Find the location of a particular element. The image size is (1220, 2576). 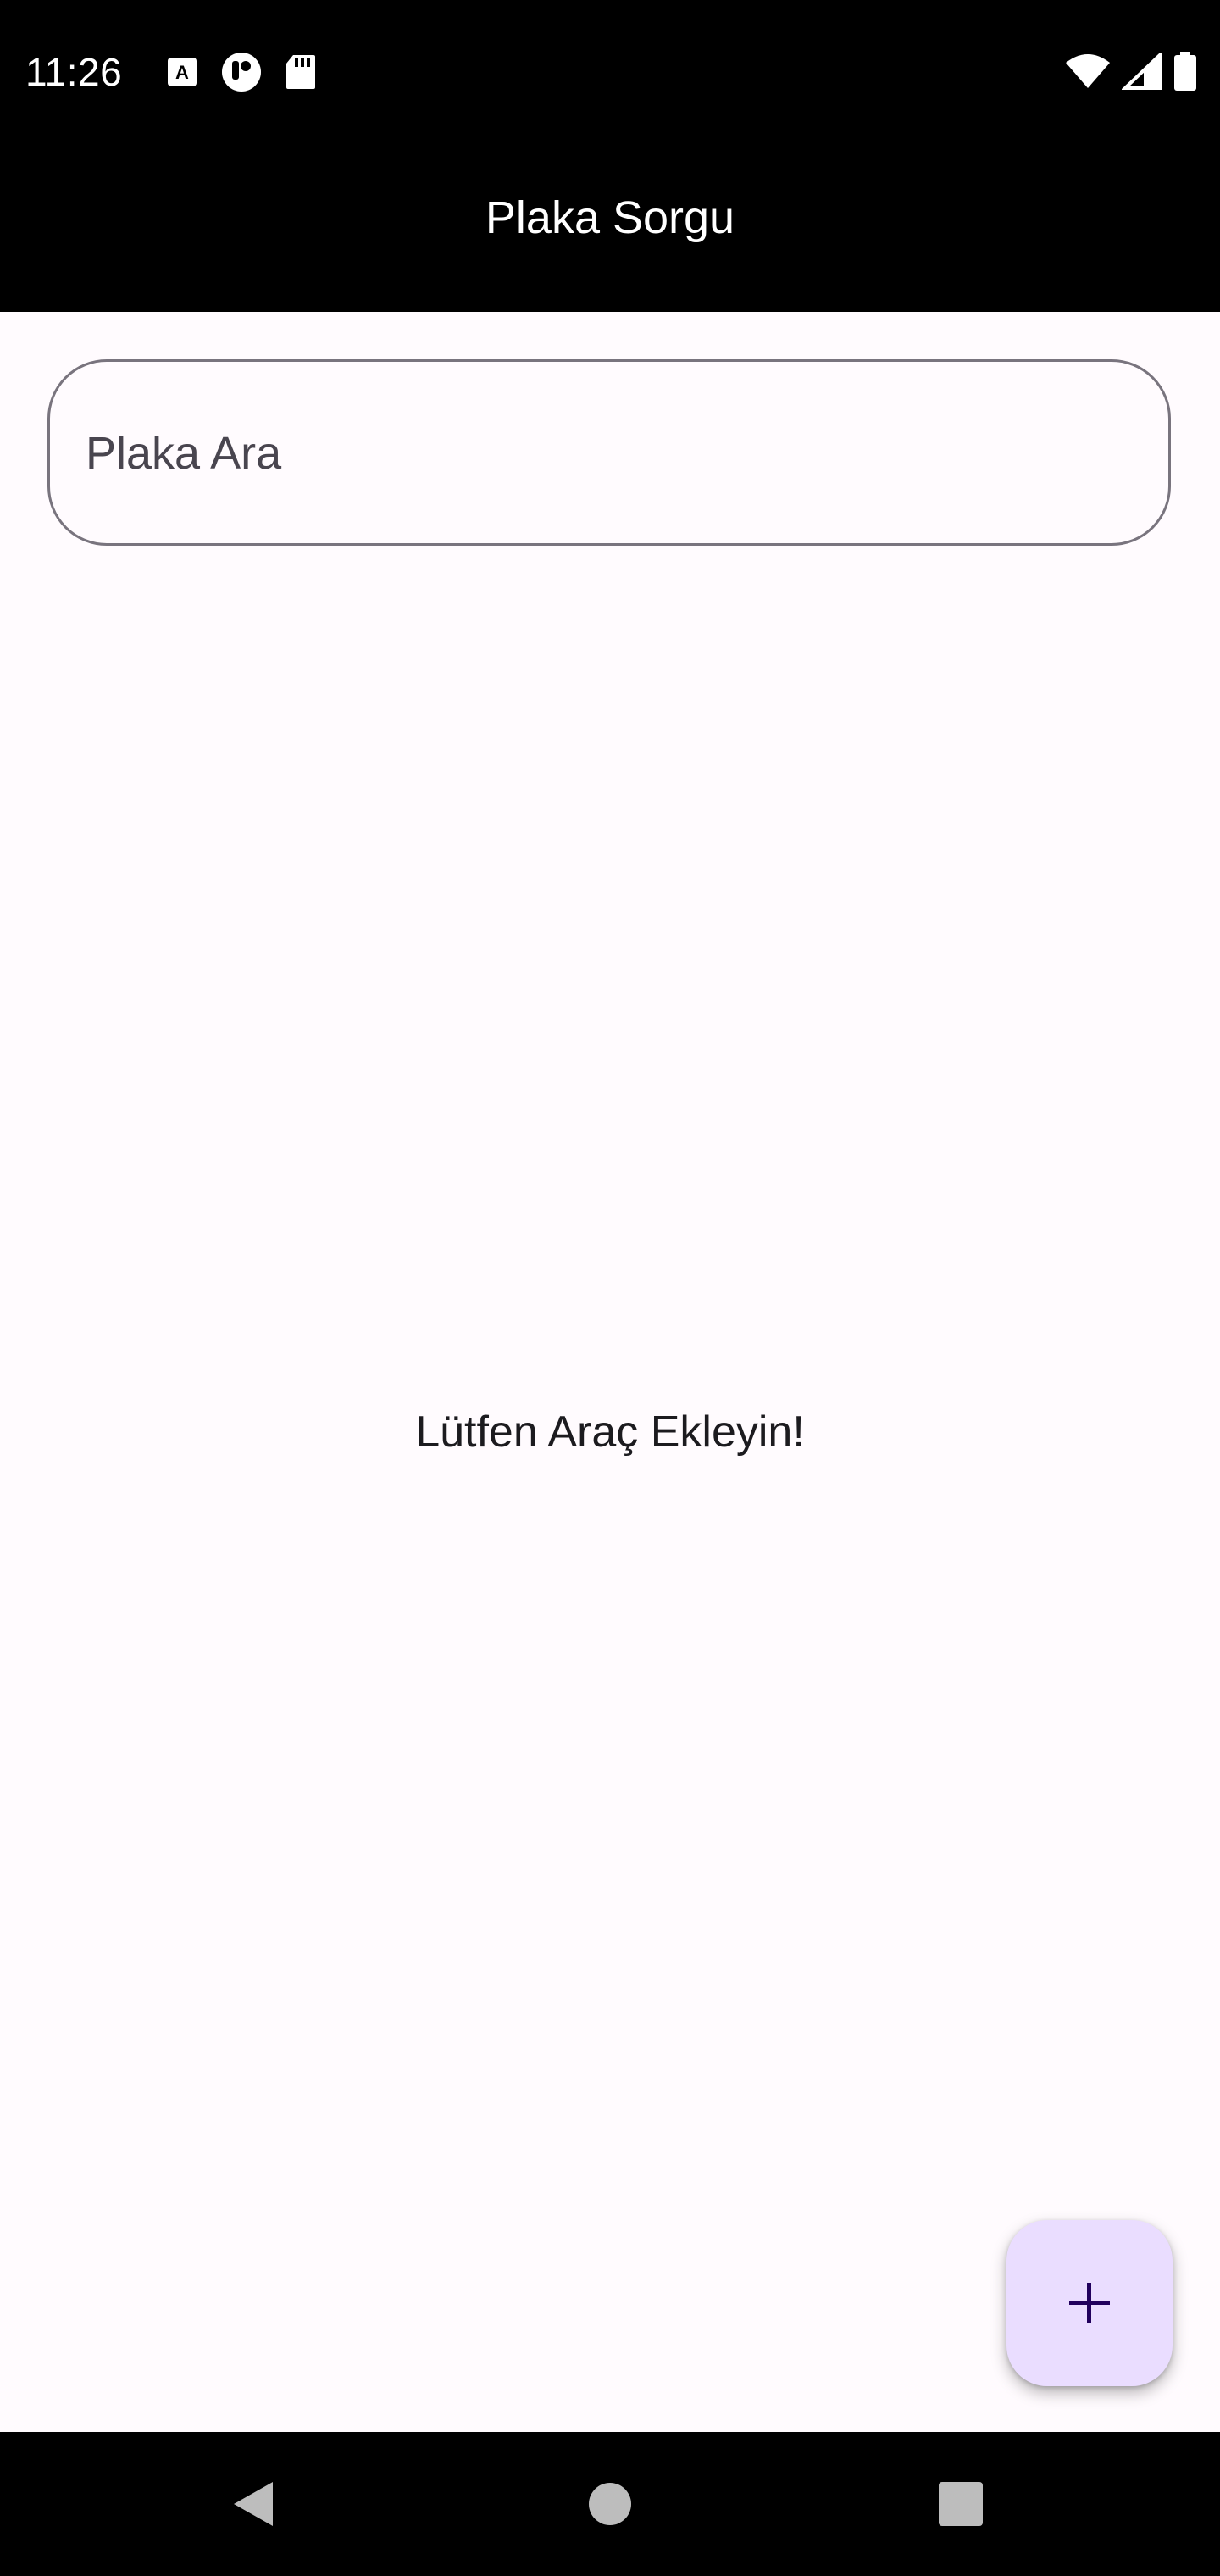

svg-text: A is located at coordinates (182, 72).